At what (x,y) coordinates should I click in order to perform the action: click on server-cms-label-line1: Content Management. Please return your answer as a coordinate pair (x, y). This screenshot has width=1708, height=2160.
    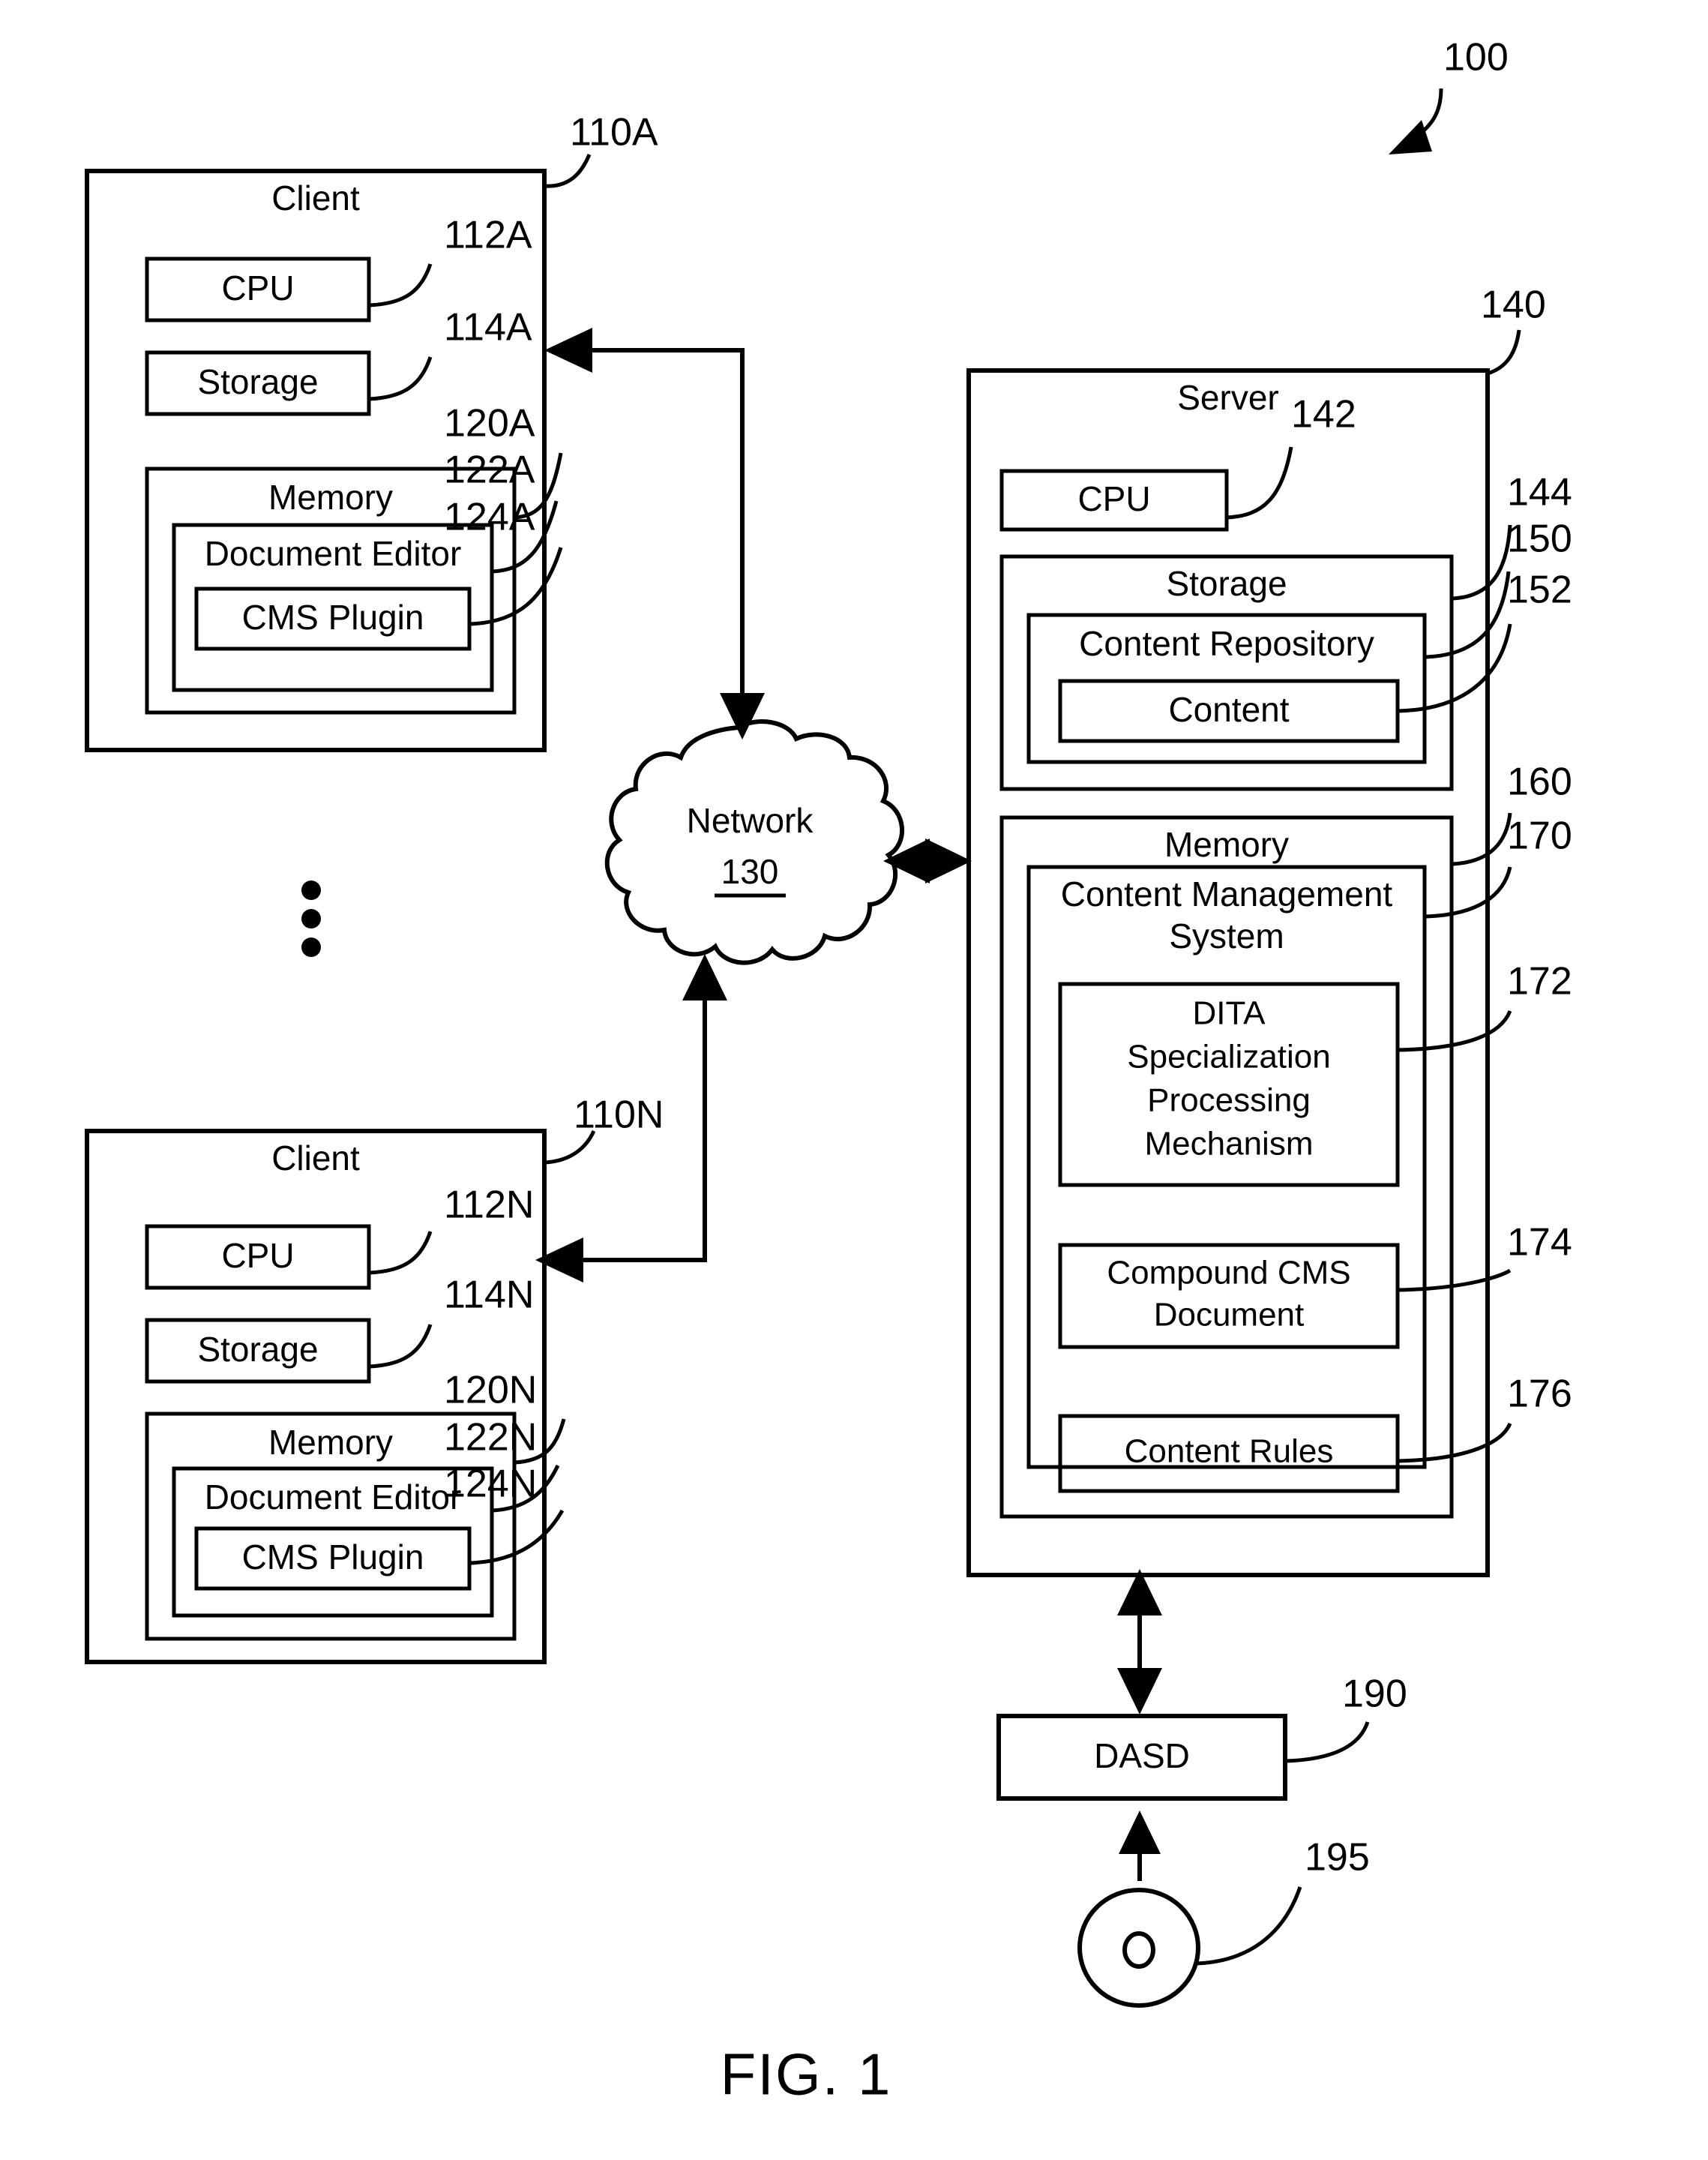
    Looking at the image, I should click on (1227, 894).